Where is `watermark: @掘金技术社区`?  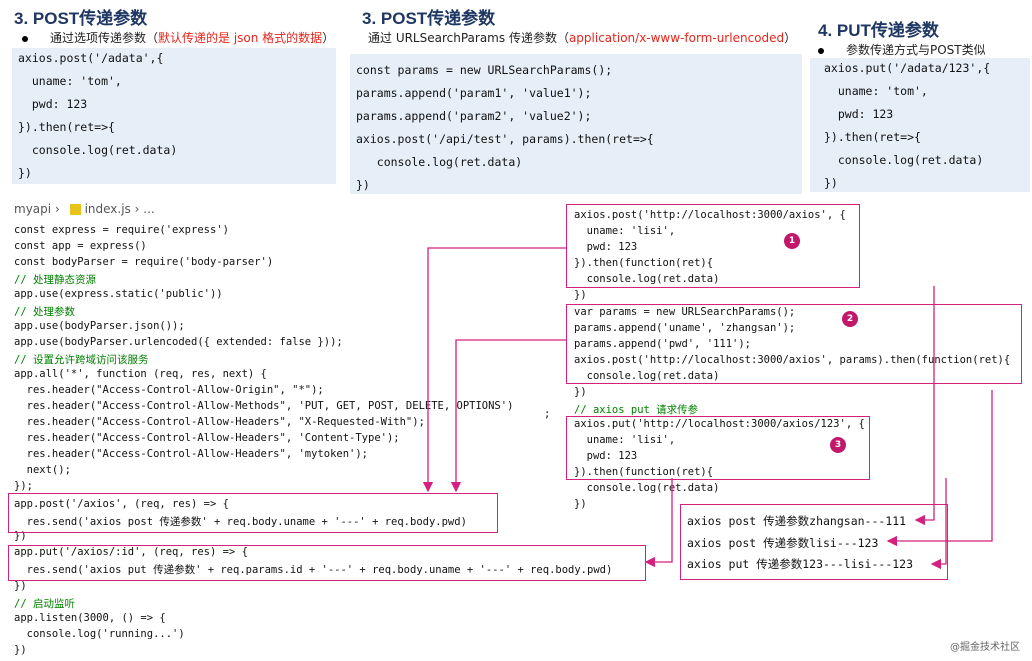
watermark: @掘金技术社区 is located at coordinates (985, 647).